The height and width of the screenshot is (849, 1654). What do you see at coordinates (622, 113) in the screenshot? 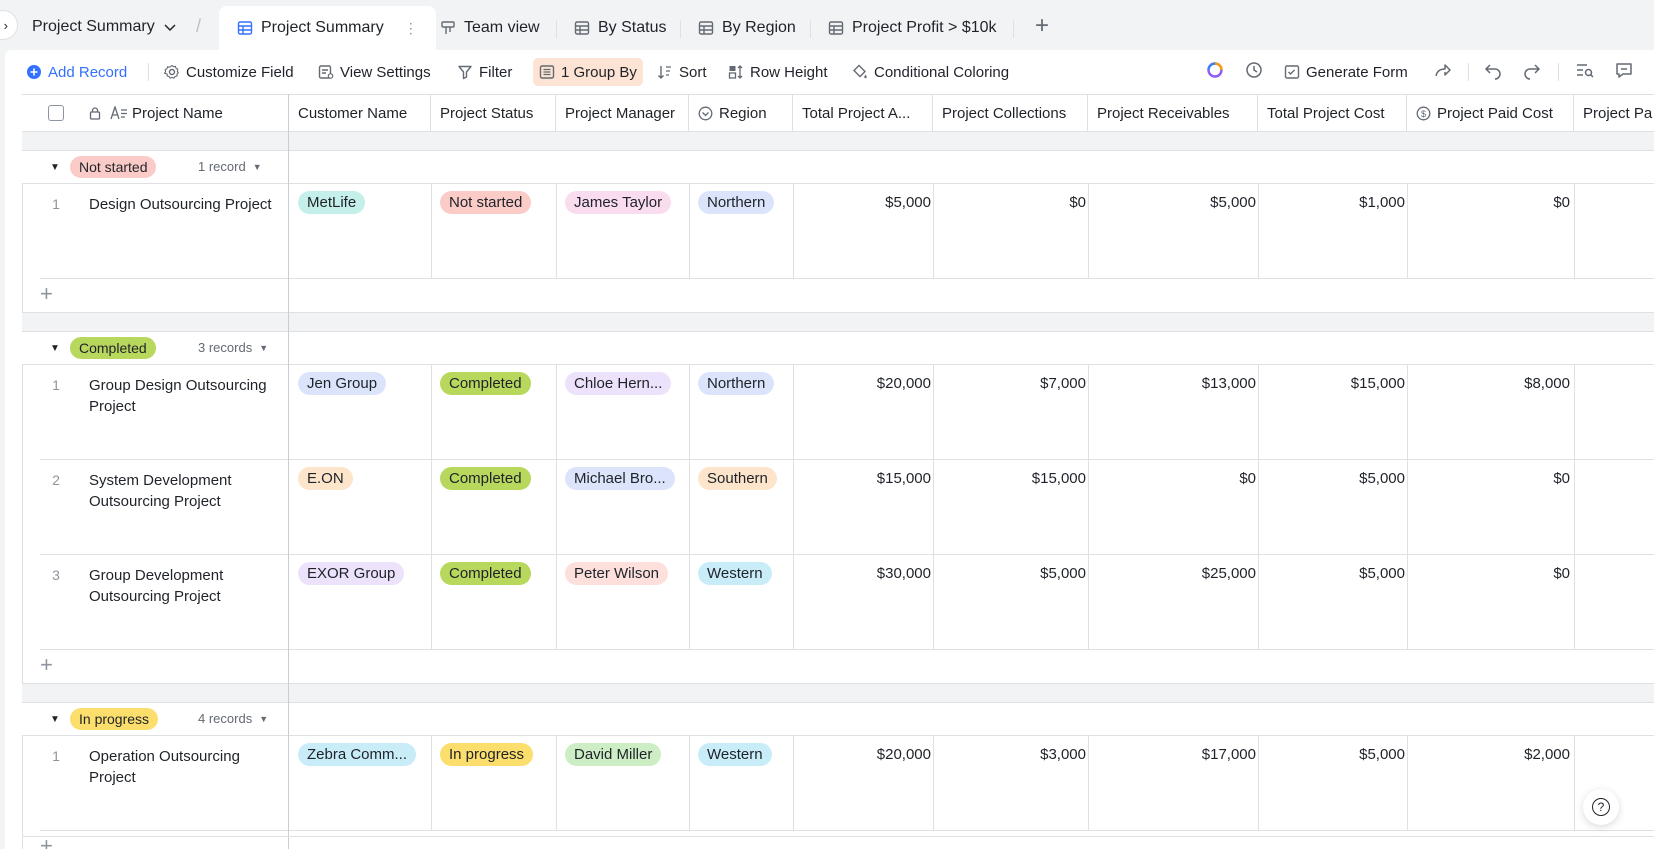
I see `column-header-project-manager: Project Manager` at bounding box center [622, 113].